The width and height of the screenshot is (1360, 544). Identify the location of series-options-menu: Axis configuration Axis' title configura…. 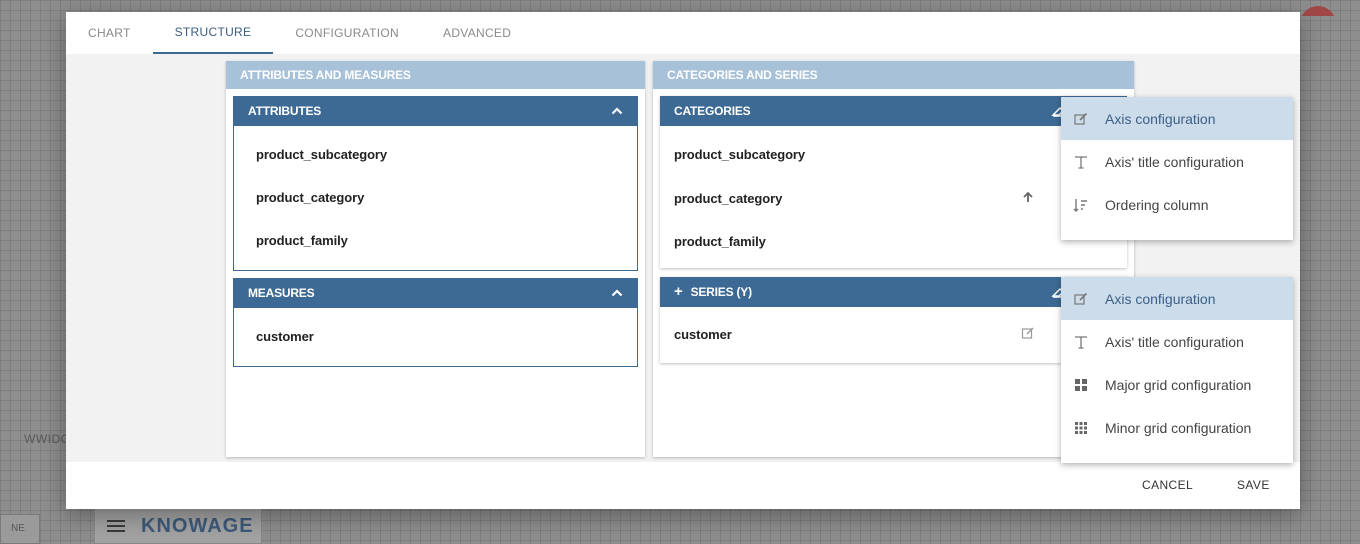
(1177, 370).